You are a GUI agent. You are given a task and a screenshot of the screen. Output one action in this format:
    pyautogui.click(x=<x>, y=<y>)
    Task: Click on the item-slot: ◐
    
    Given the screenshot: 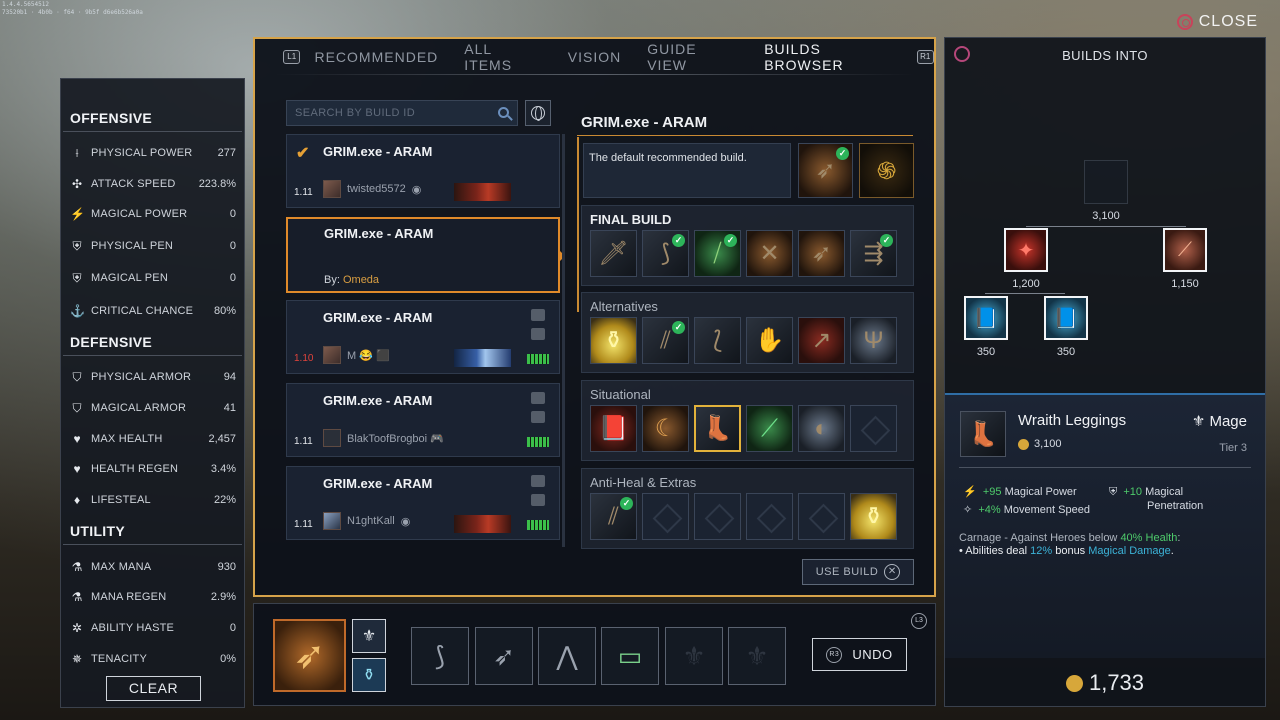 What is the action you would take?
    pyautogui.click(x=821, y=428)
    